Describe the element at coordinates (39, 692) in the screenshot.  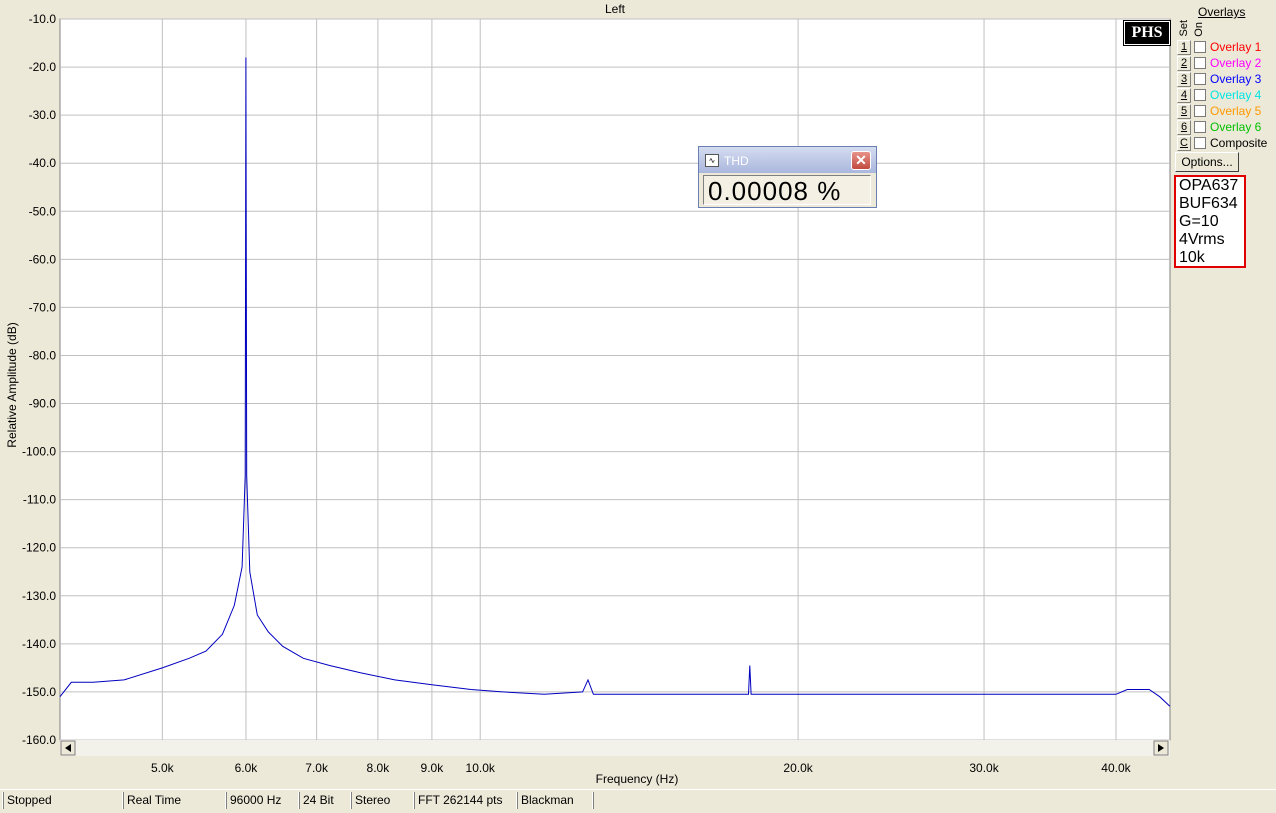
I see `y-tick-label: -150.0` at that location.